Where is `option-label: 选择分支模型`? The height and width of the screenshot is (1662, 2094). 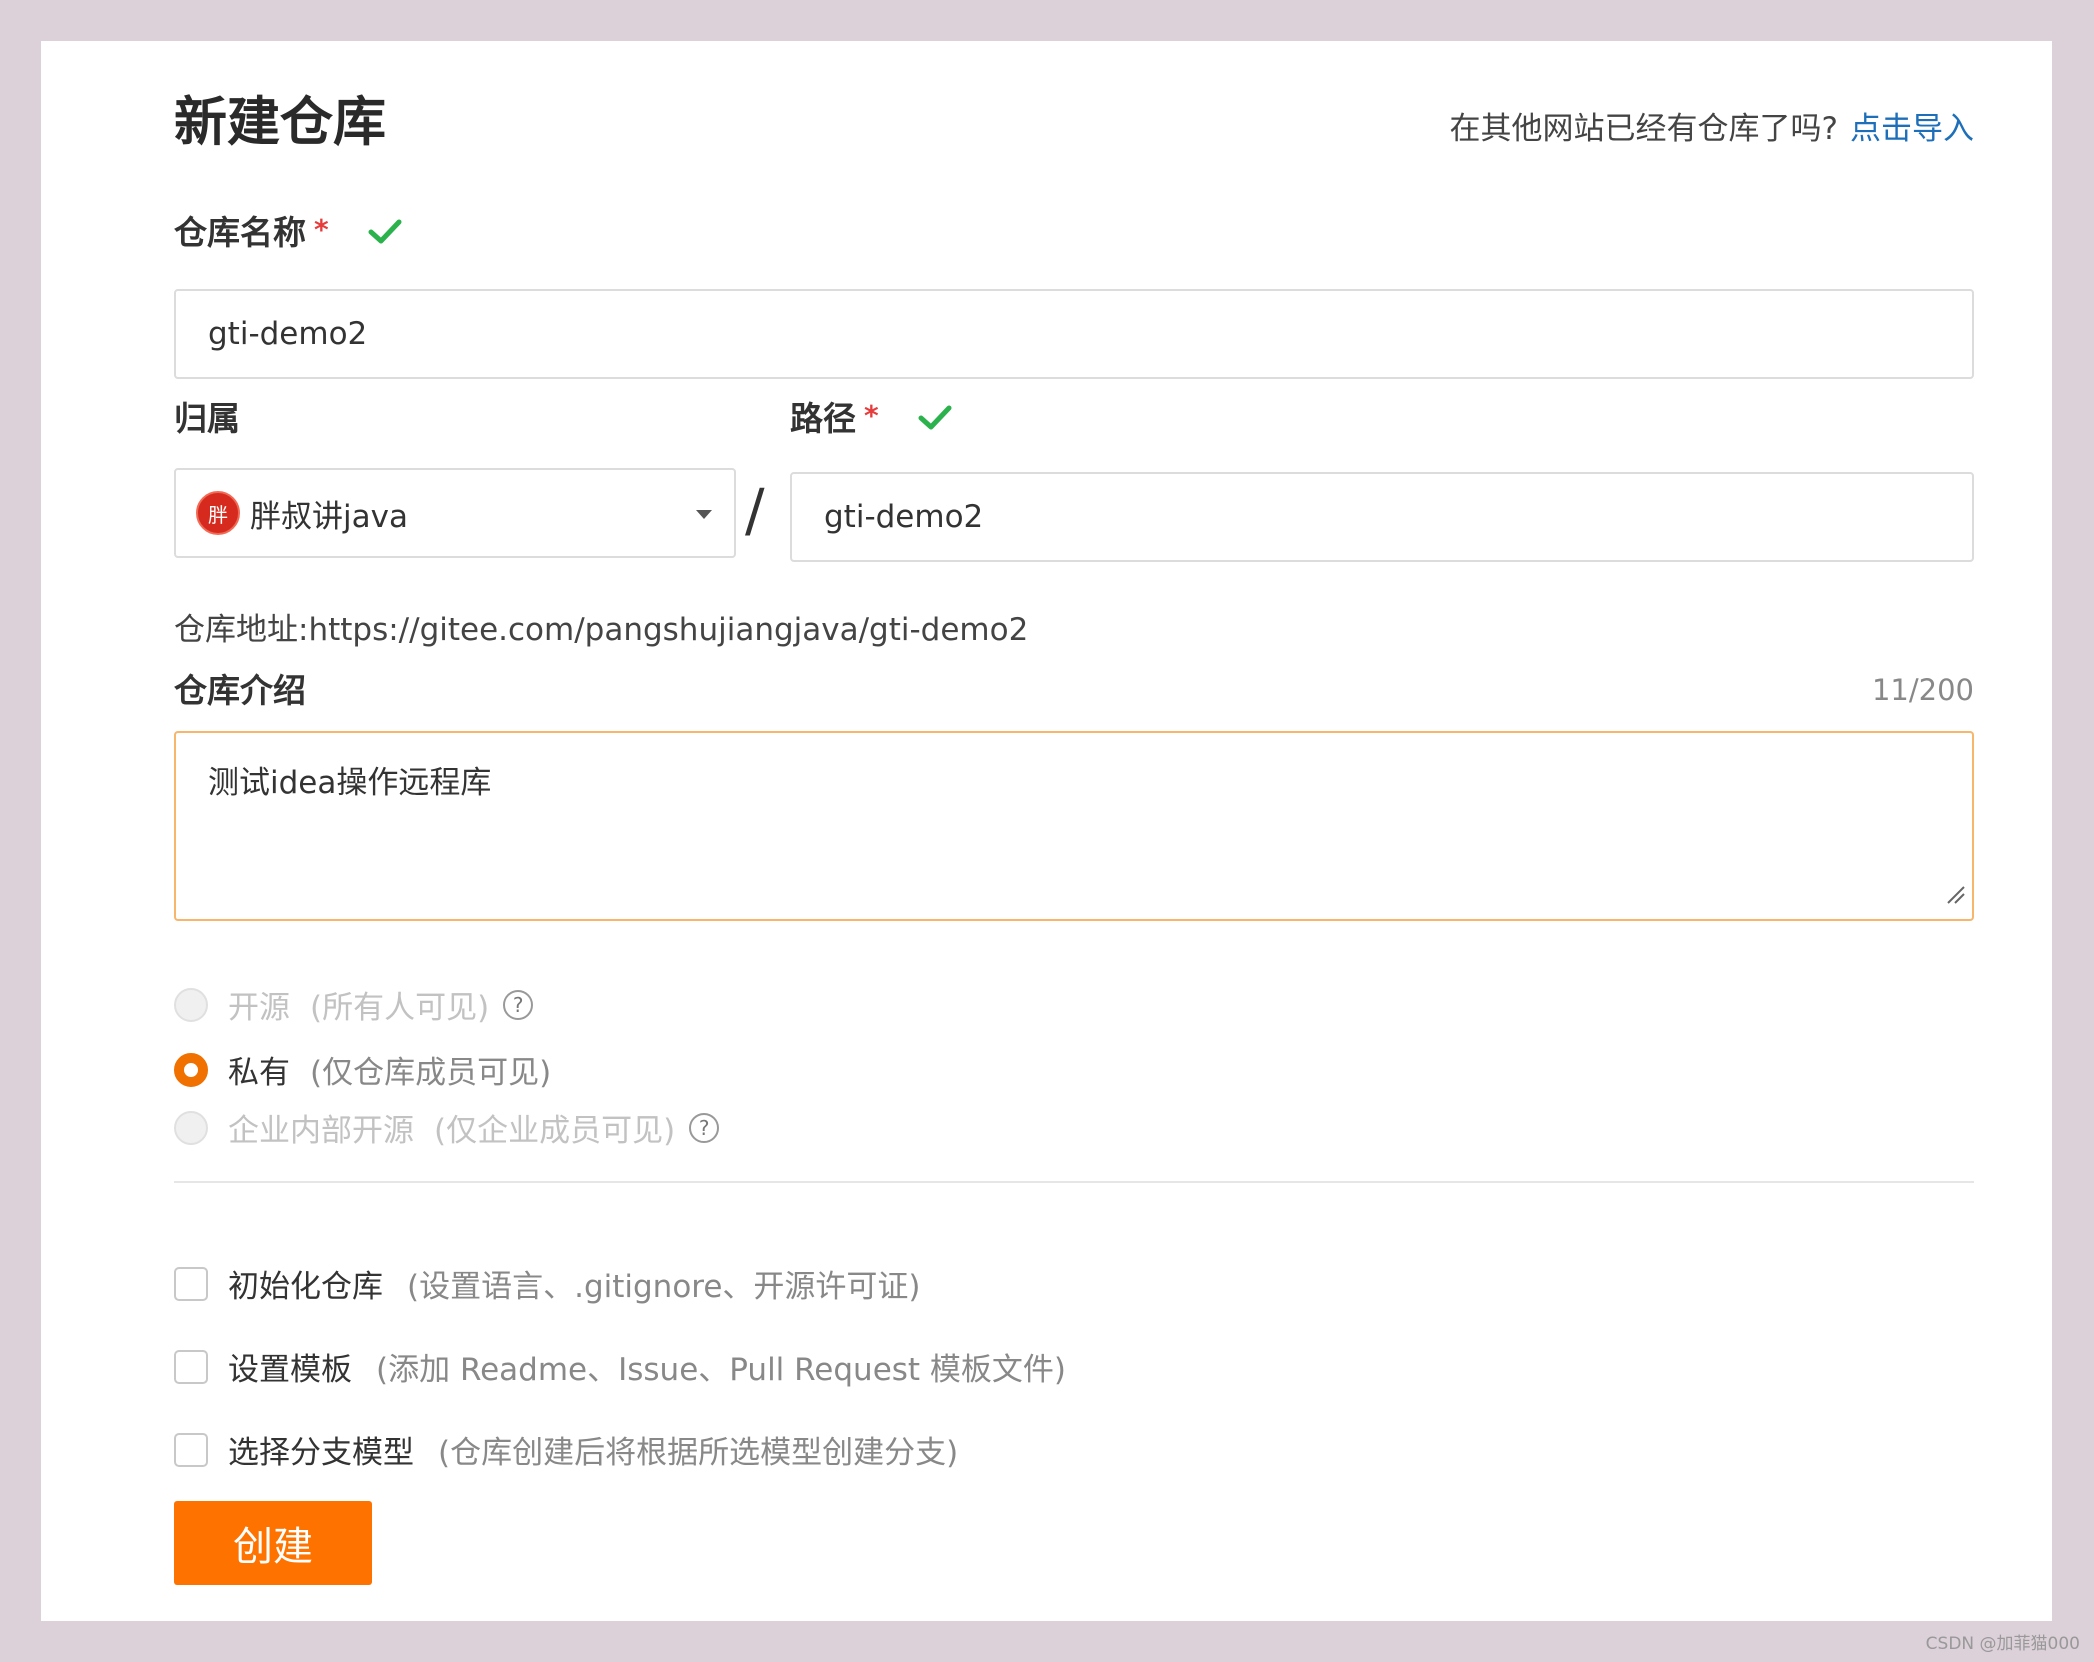 option-label: 选择分支模型 is located at coordinates (321, 1453).